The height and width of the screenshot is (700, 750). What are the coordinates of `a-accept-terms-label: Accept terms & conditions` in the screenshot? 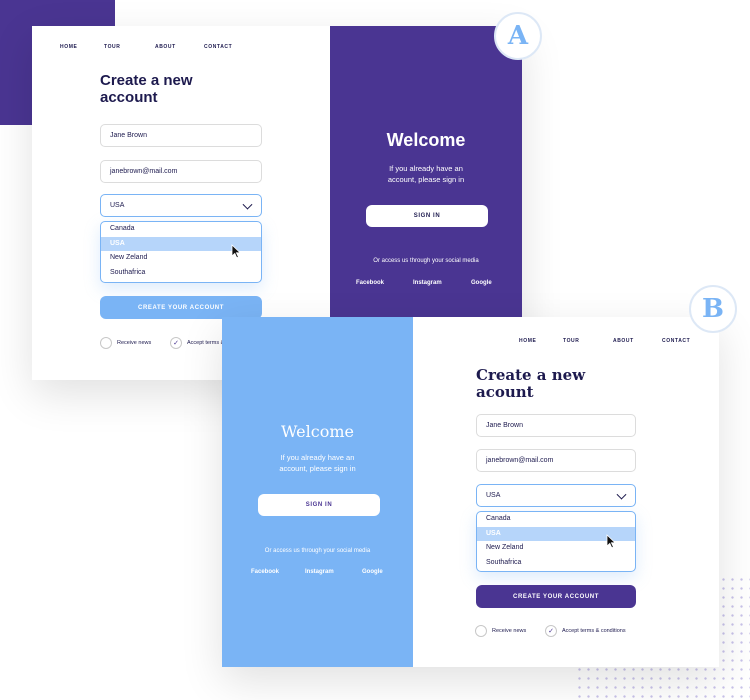 It's located at (204, 343).